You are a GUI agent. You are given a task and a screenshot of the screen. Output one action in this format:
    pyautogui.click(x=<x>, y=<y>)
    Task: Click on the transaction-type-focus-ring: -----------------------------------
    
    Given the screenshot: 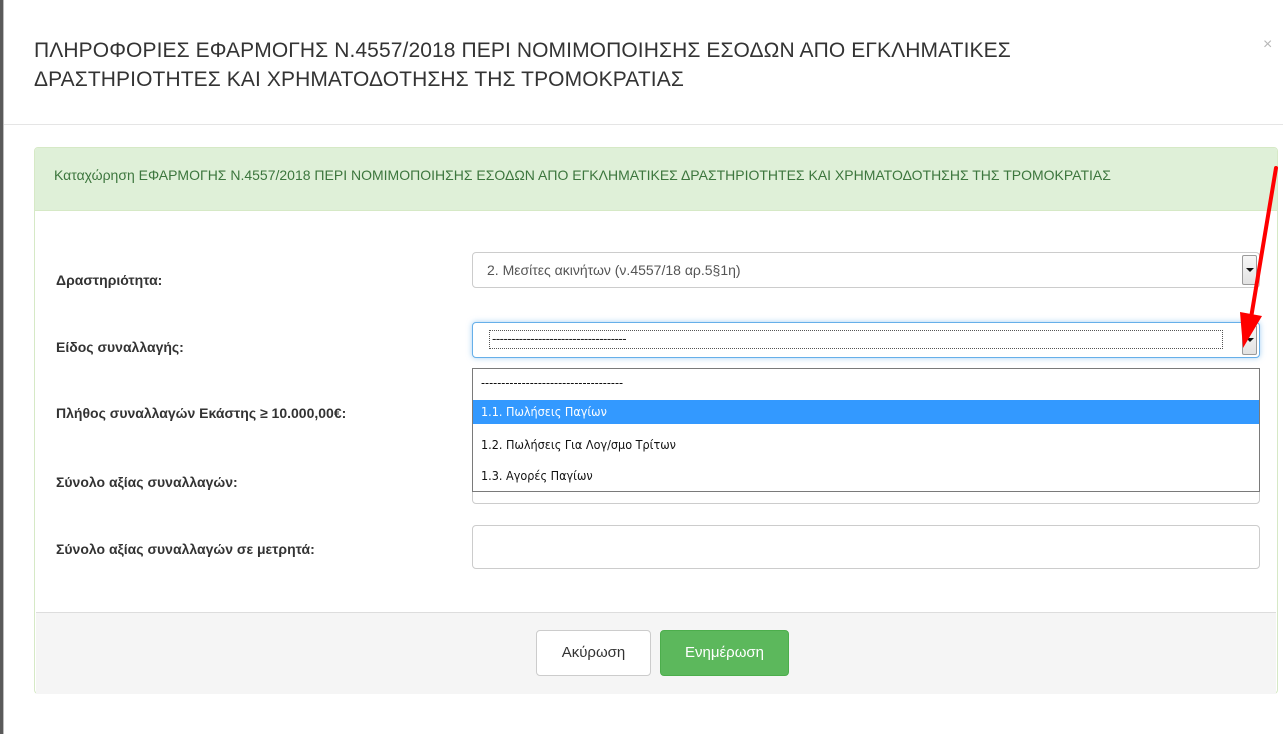 What is the action you would take?
    pyautogui.click(x=856, y=339)
    